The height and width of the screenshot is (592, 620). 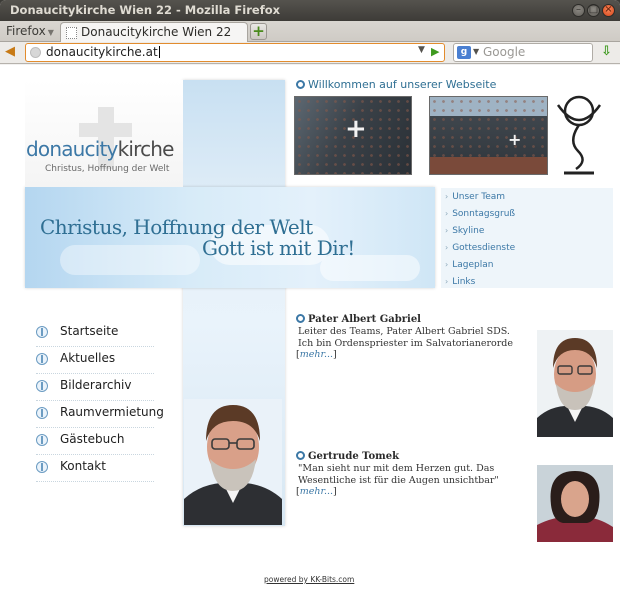 What do you see at coordinates (575, 503) in the screenshot?
I see `tomek-portrait` at bounding box center [575, 503].